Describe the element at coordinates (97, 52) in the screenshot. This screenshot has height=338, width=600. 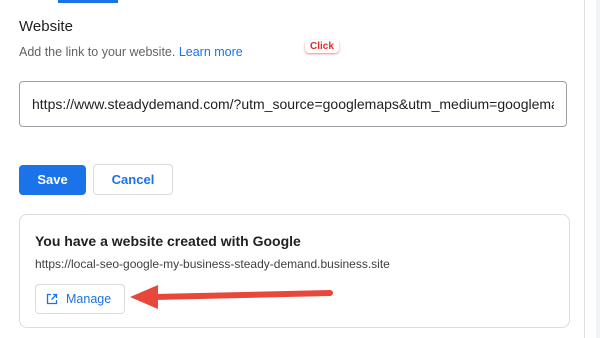
I see `website-hint-text: Add the link to your website.` at that location.